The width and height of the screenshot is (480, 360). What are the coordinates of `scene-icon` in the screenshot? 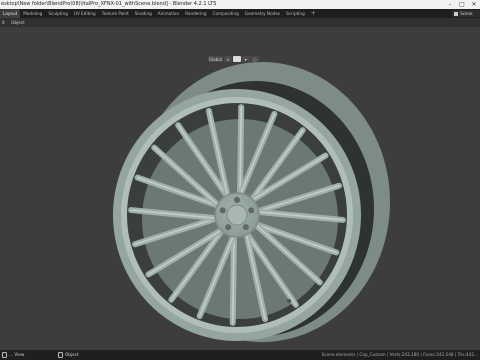 It's located at (456, 14).